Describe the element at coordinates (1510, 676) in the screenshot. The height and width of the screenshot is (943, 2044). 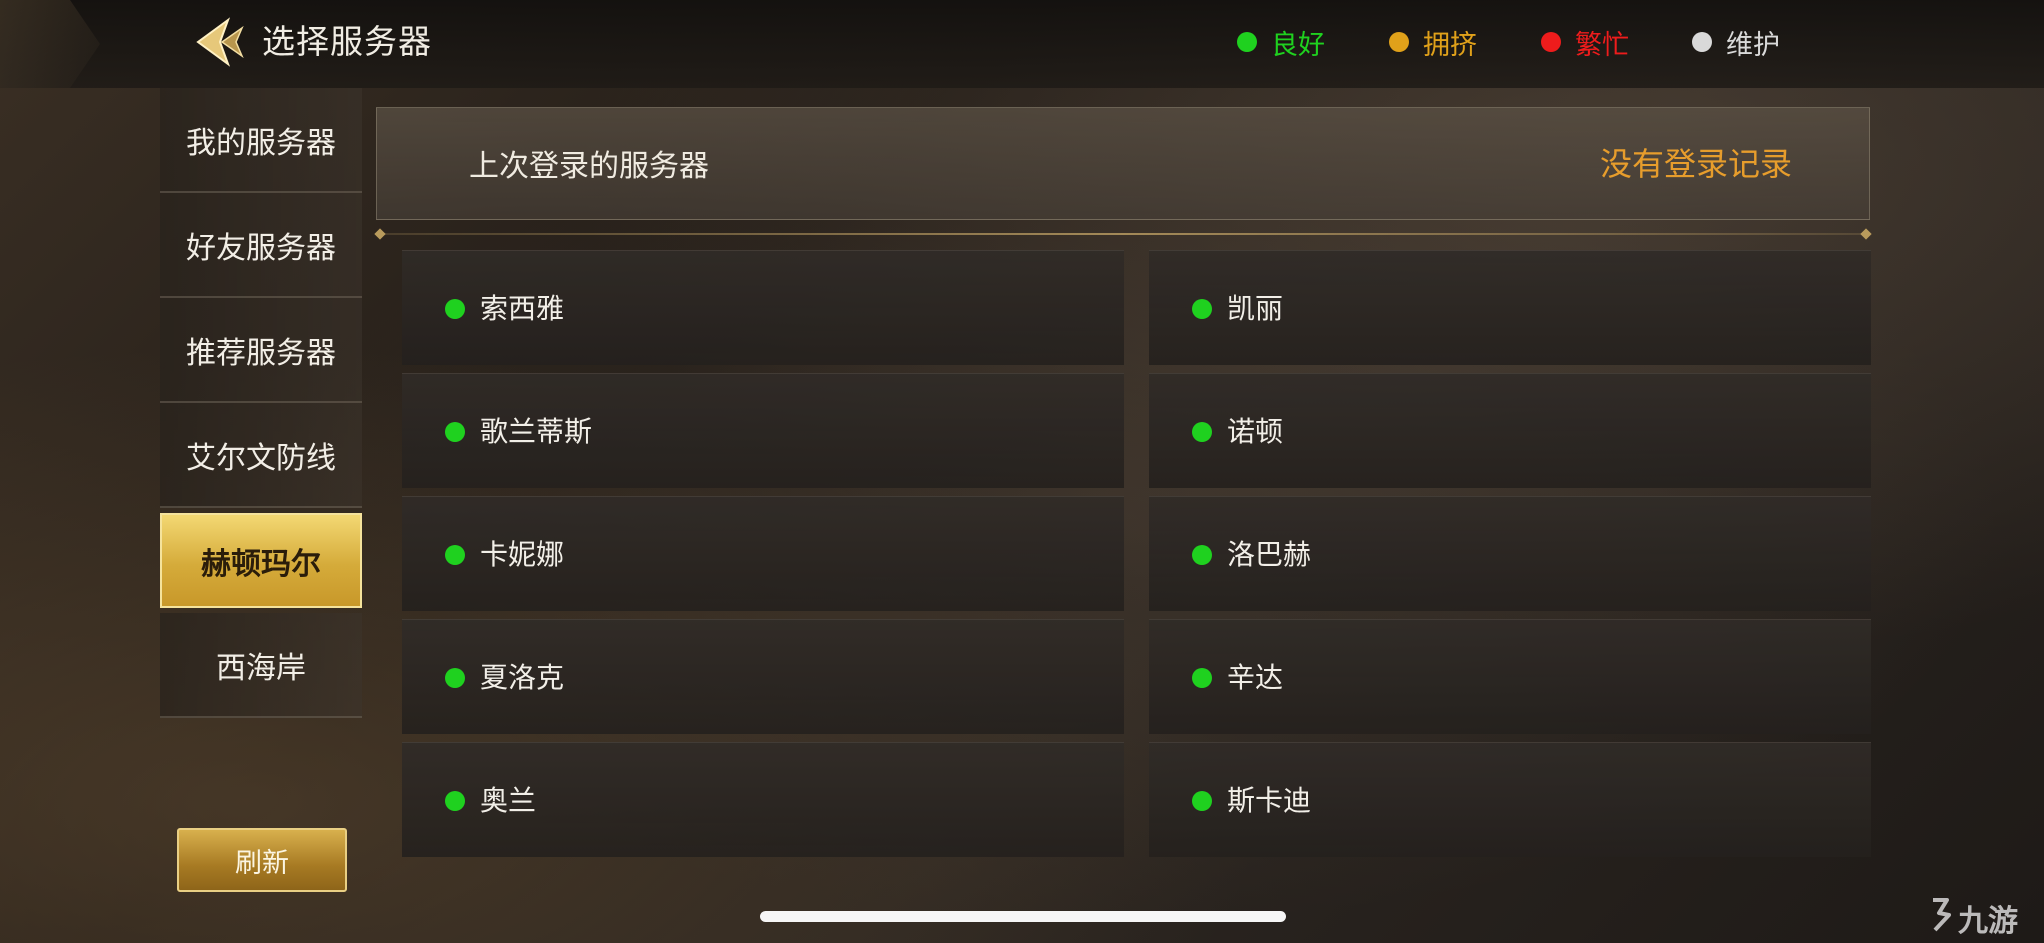
I see `server-item: 辛达` at that location.